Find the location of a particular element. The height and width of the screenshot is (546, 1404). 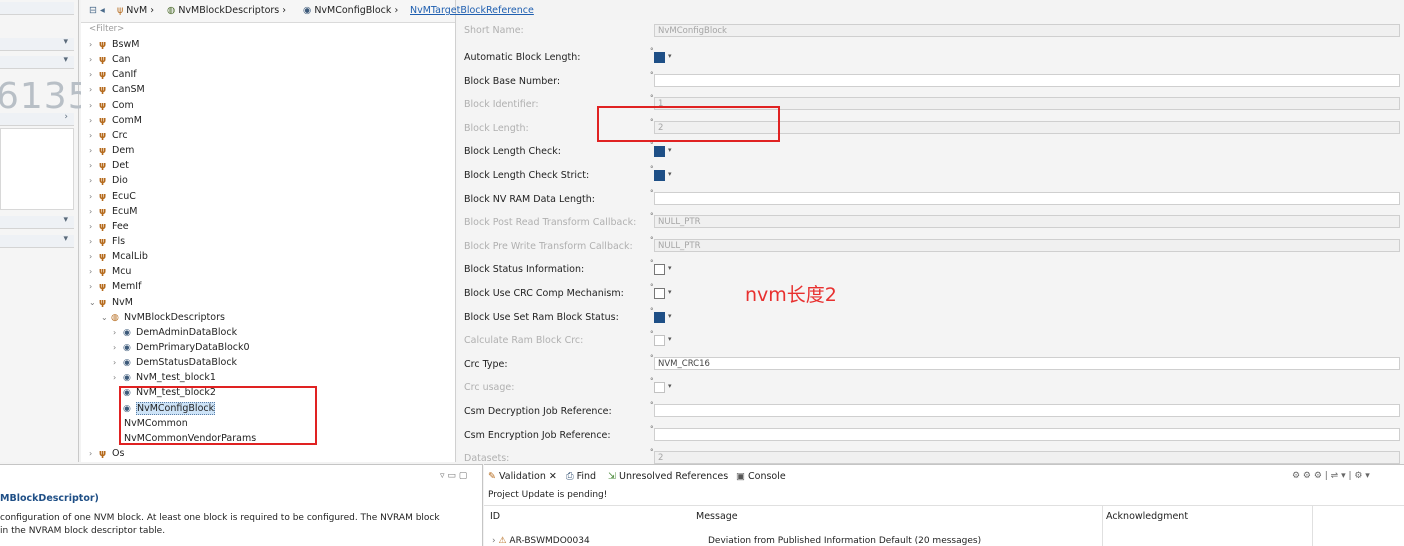

tree-item-dio: › ψ Dio is located at coordinates (108, 180).